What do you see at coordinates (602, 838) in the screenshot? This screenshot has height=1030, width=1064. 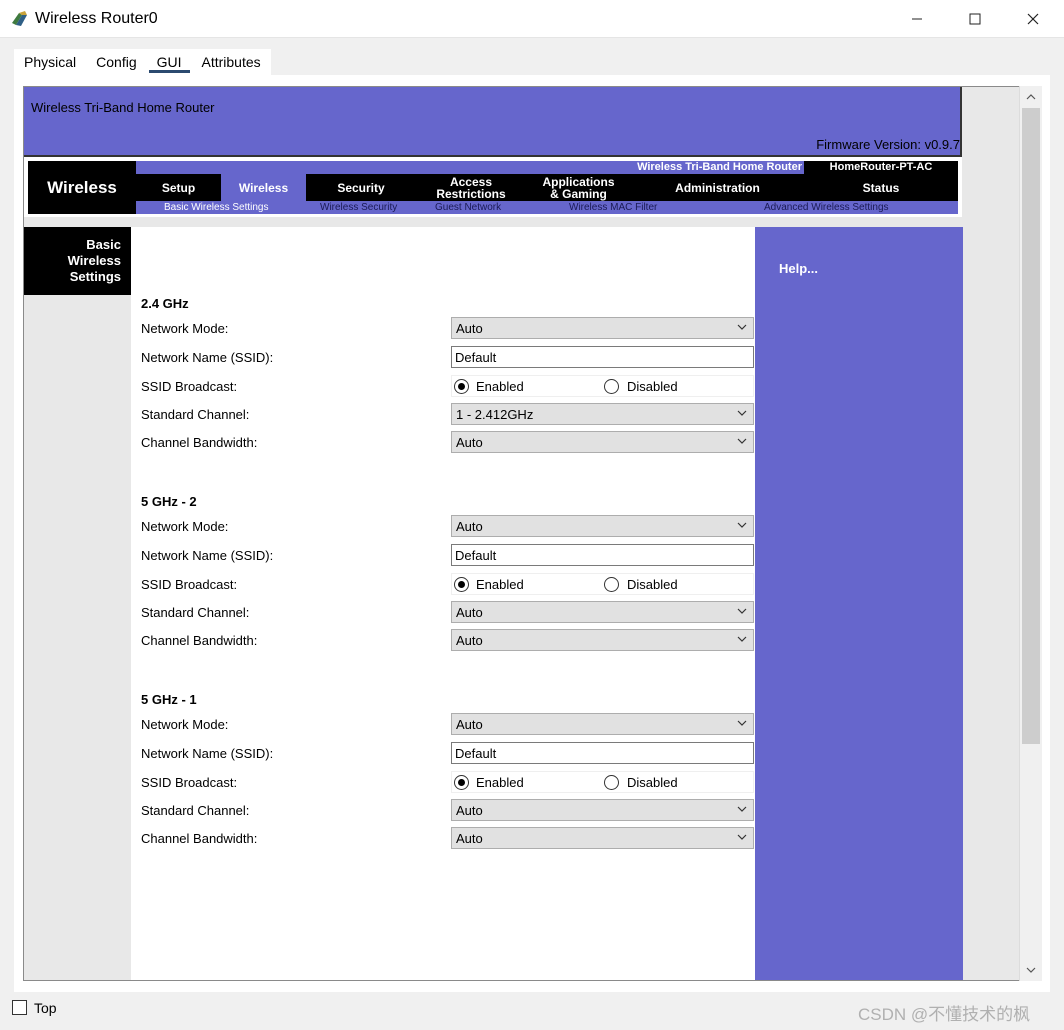 I see `channel-bandwidth-select-5ghz-1: Auto` at bounding box center [602, 838].